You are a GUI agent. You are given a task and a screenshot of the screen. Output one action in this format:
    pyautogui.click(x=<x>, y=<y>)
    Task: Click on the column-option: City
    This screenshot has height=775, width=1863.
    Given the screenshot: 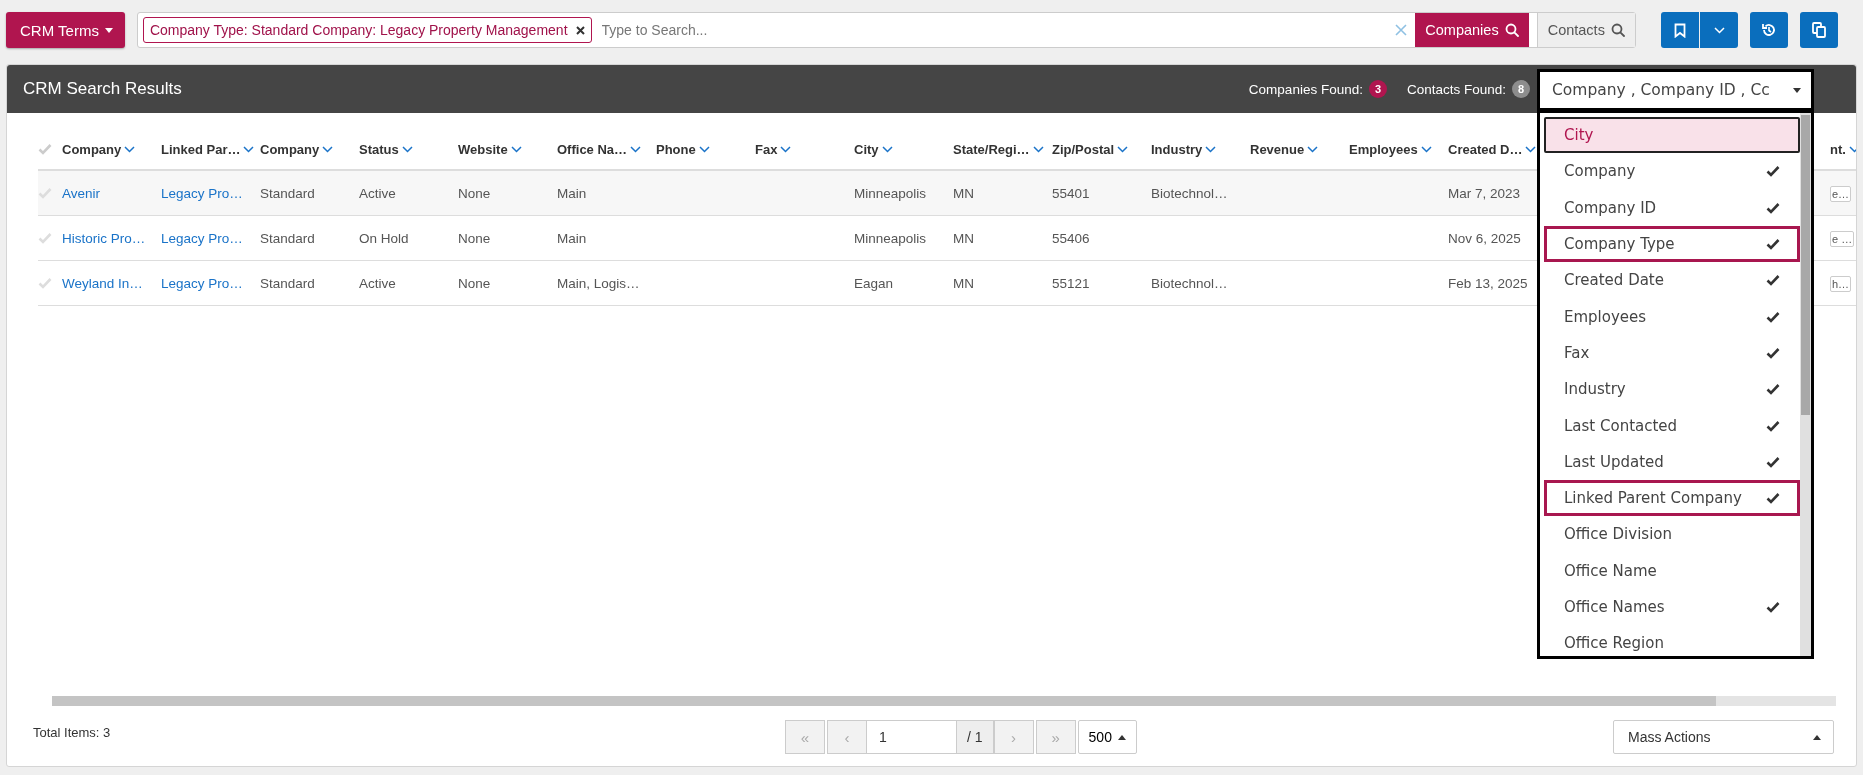 What is the action you would take?
    pyautogui.click(x=1672, y=135)
    